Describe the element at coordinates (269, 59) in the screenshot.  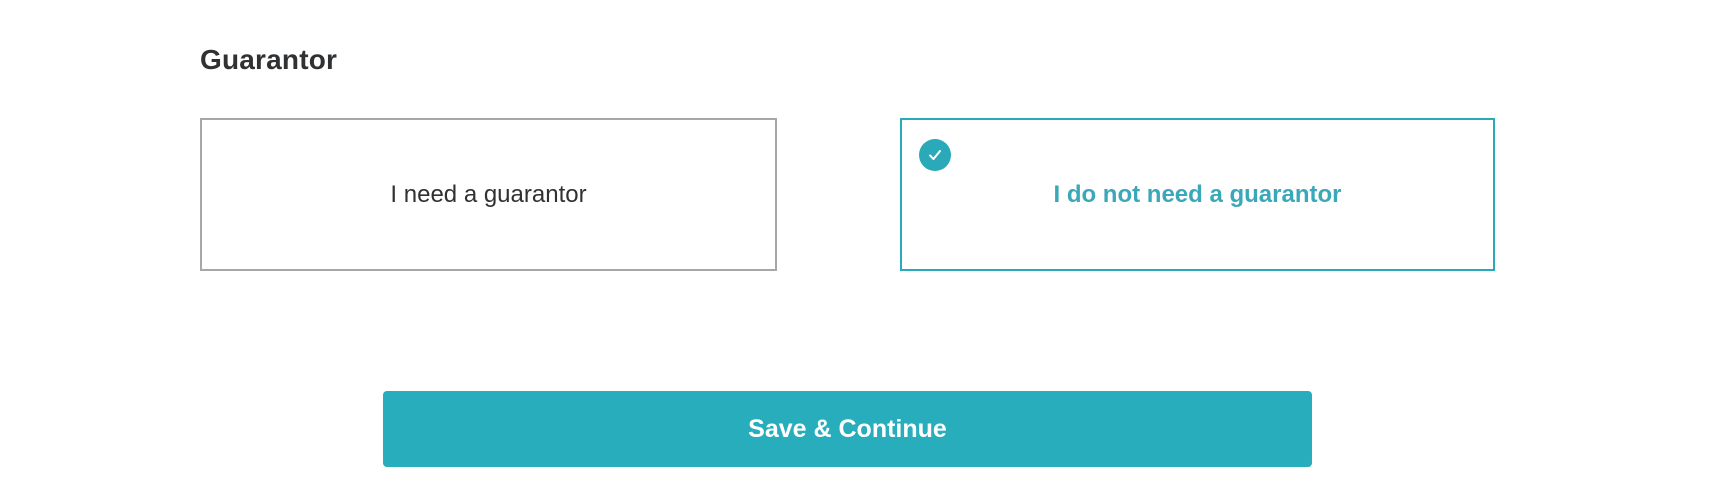
I see `section-title: Guarantor` at that location.